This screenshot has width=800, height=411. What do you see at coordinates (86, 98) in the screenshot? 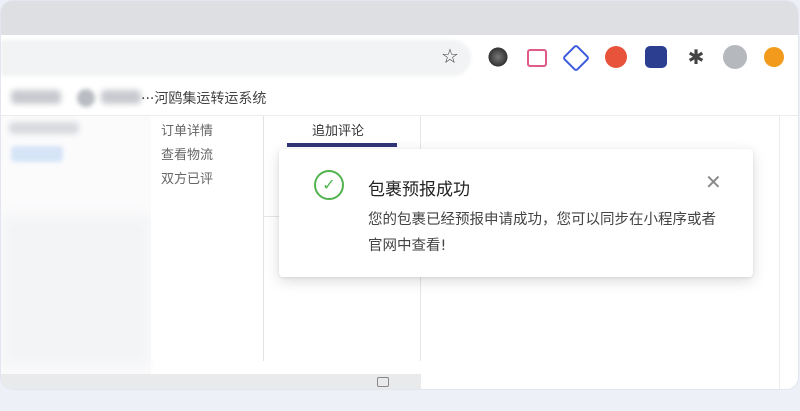
I see `bookmark-favicon-icon` at bounding box center [86, 98].